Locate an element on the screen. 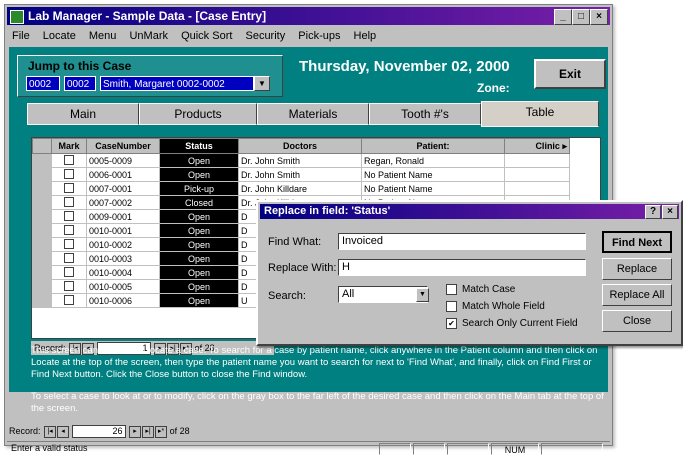 The width and height of the screenshot is (683, 456). casenumber-cell: 0007-0002 is located at coordinates (123, 202).